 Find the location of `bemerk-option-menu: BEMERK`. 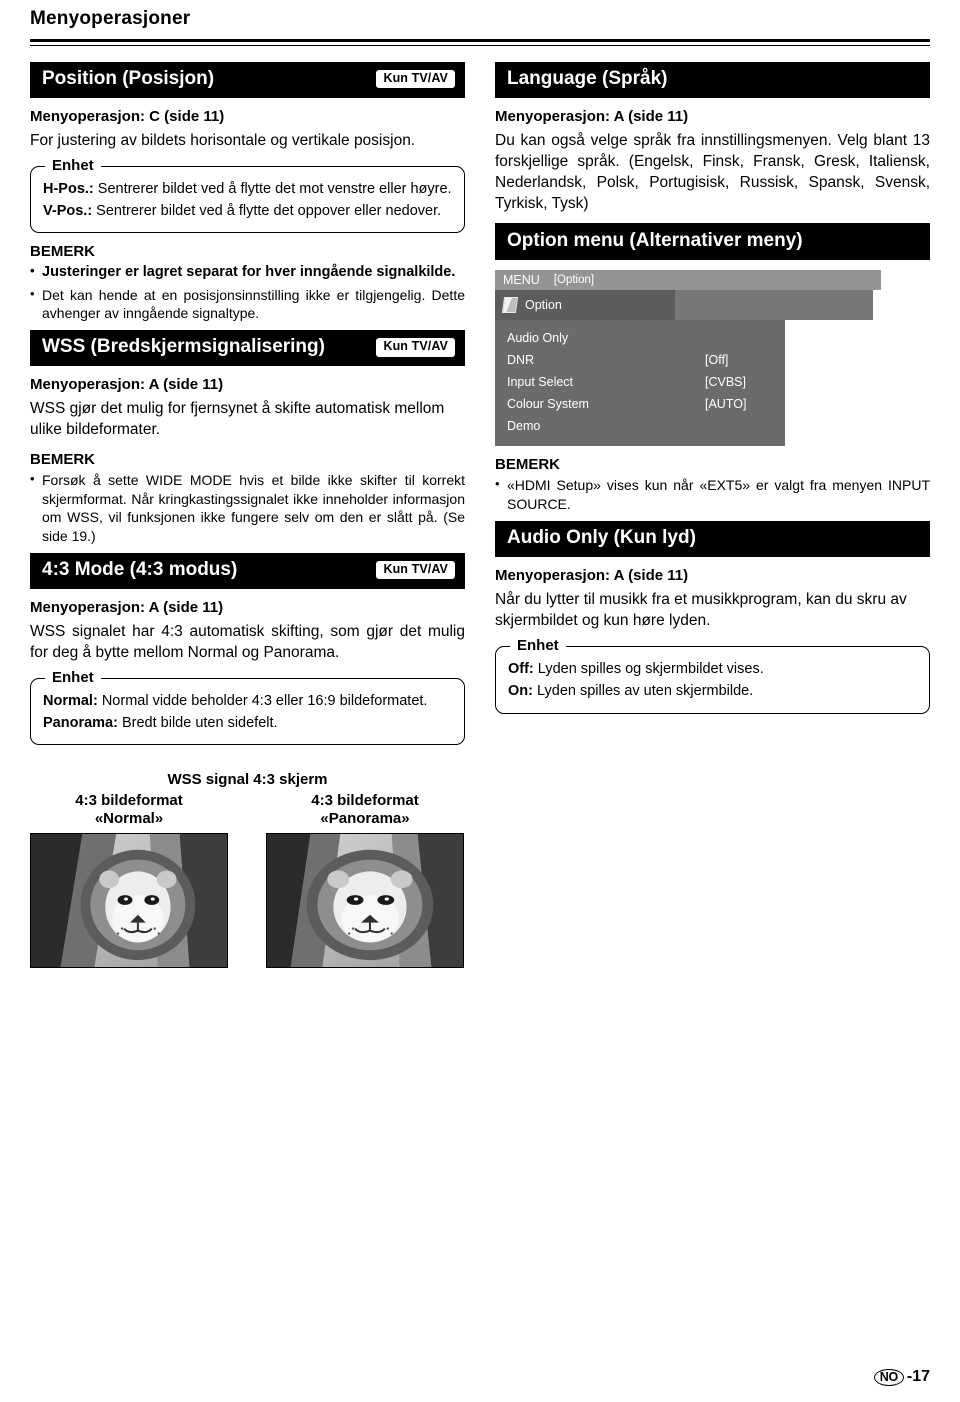

bemerk-option-menu: BEMERK is located at coordinates (528, 465).